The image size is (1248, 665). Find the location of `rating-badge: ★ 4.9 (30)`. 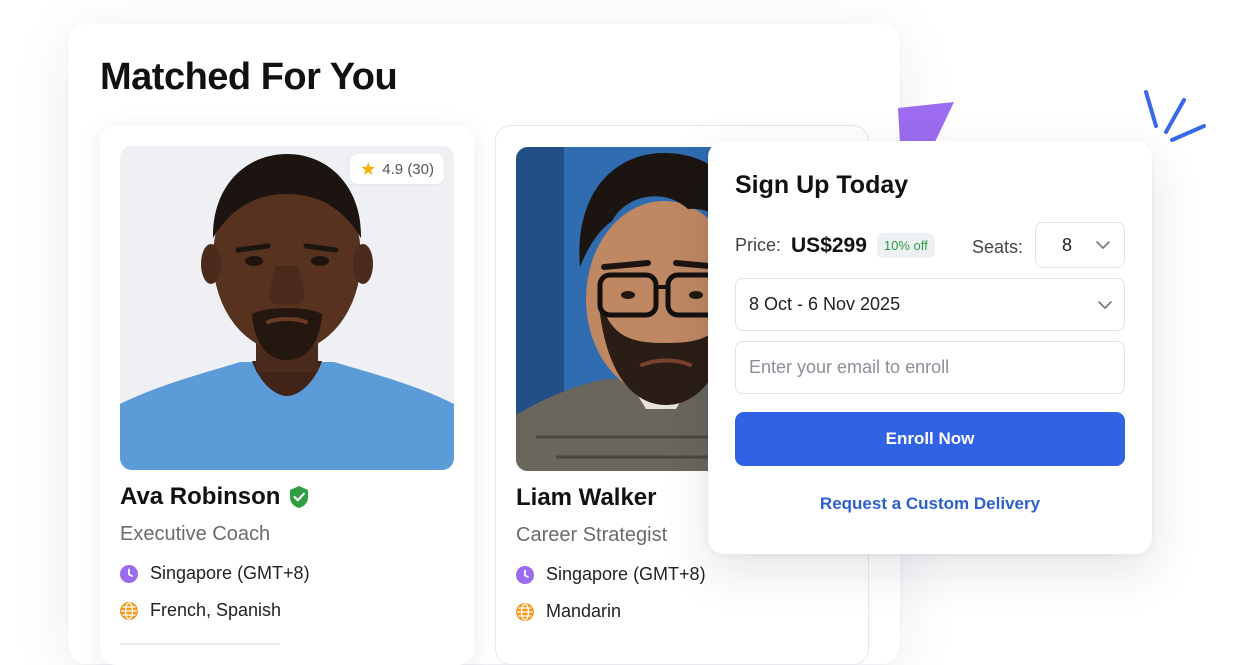

rating-badge: ★ 4.9 (30) is located at coordinates (397, 169).